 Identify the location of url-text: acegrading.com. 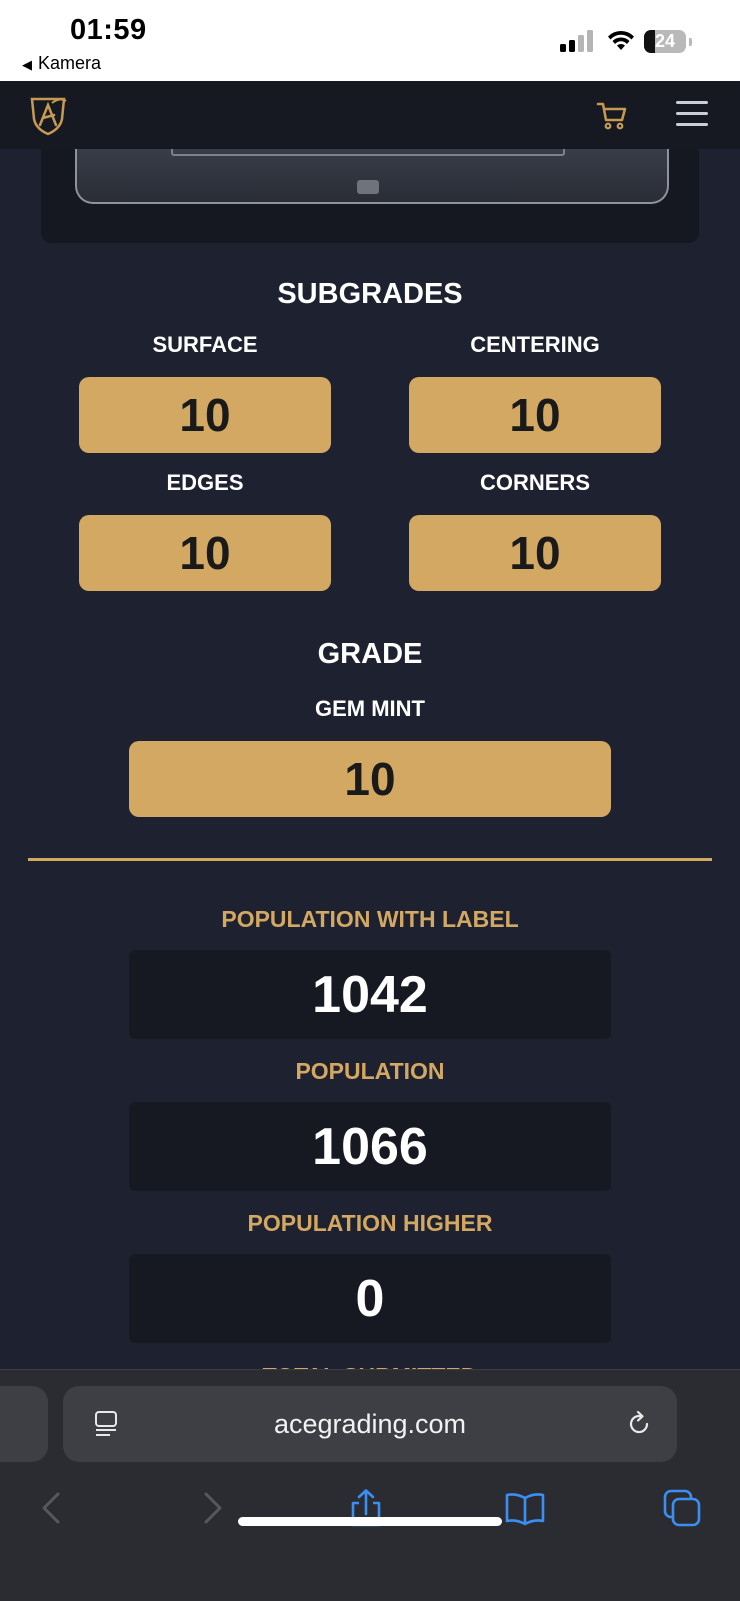
(370, 1424).